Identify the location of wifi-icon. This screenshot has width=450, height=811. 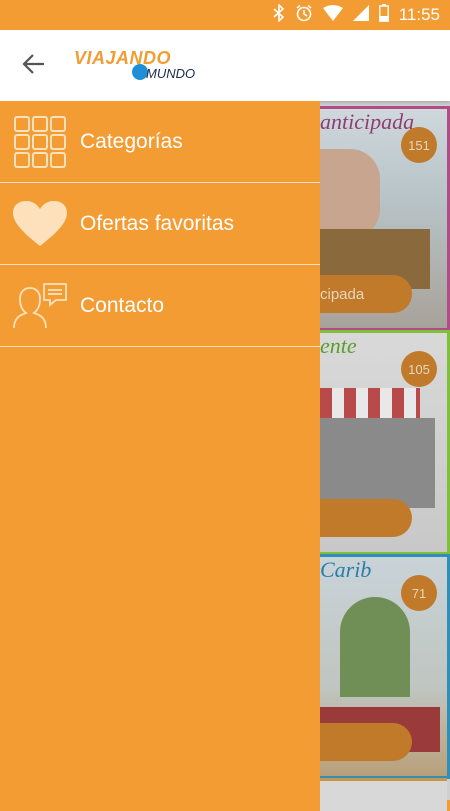
(332, 15).